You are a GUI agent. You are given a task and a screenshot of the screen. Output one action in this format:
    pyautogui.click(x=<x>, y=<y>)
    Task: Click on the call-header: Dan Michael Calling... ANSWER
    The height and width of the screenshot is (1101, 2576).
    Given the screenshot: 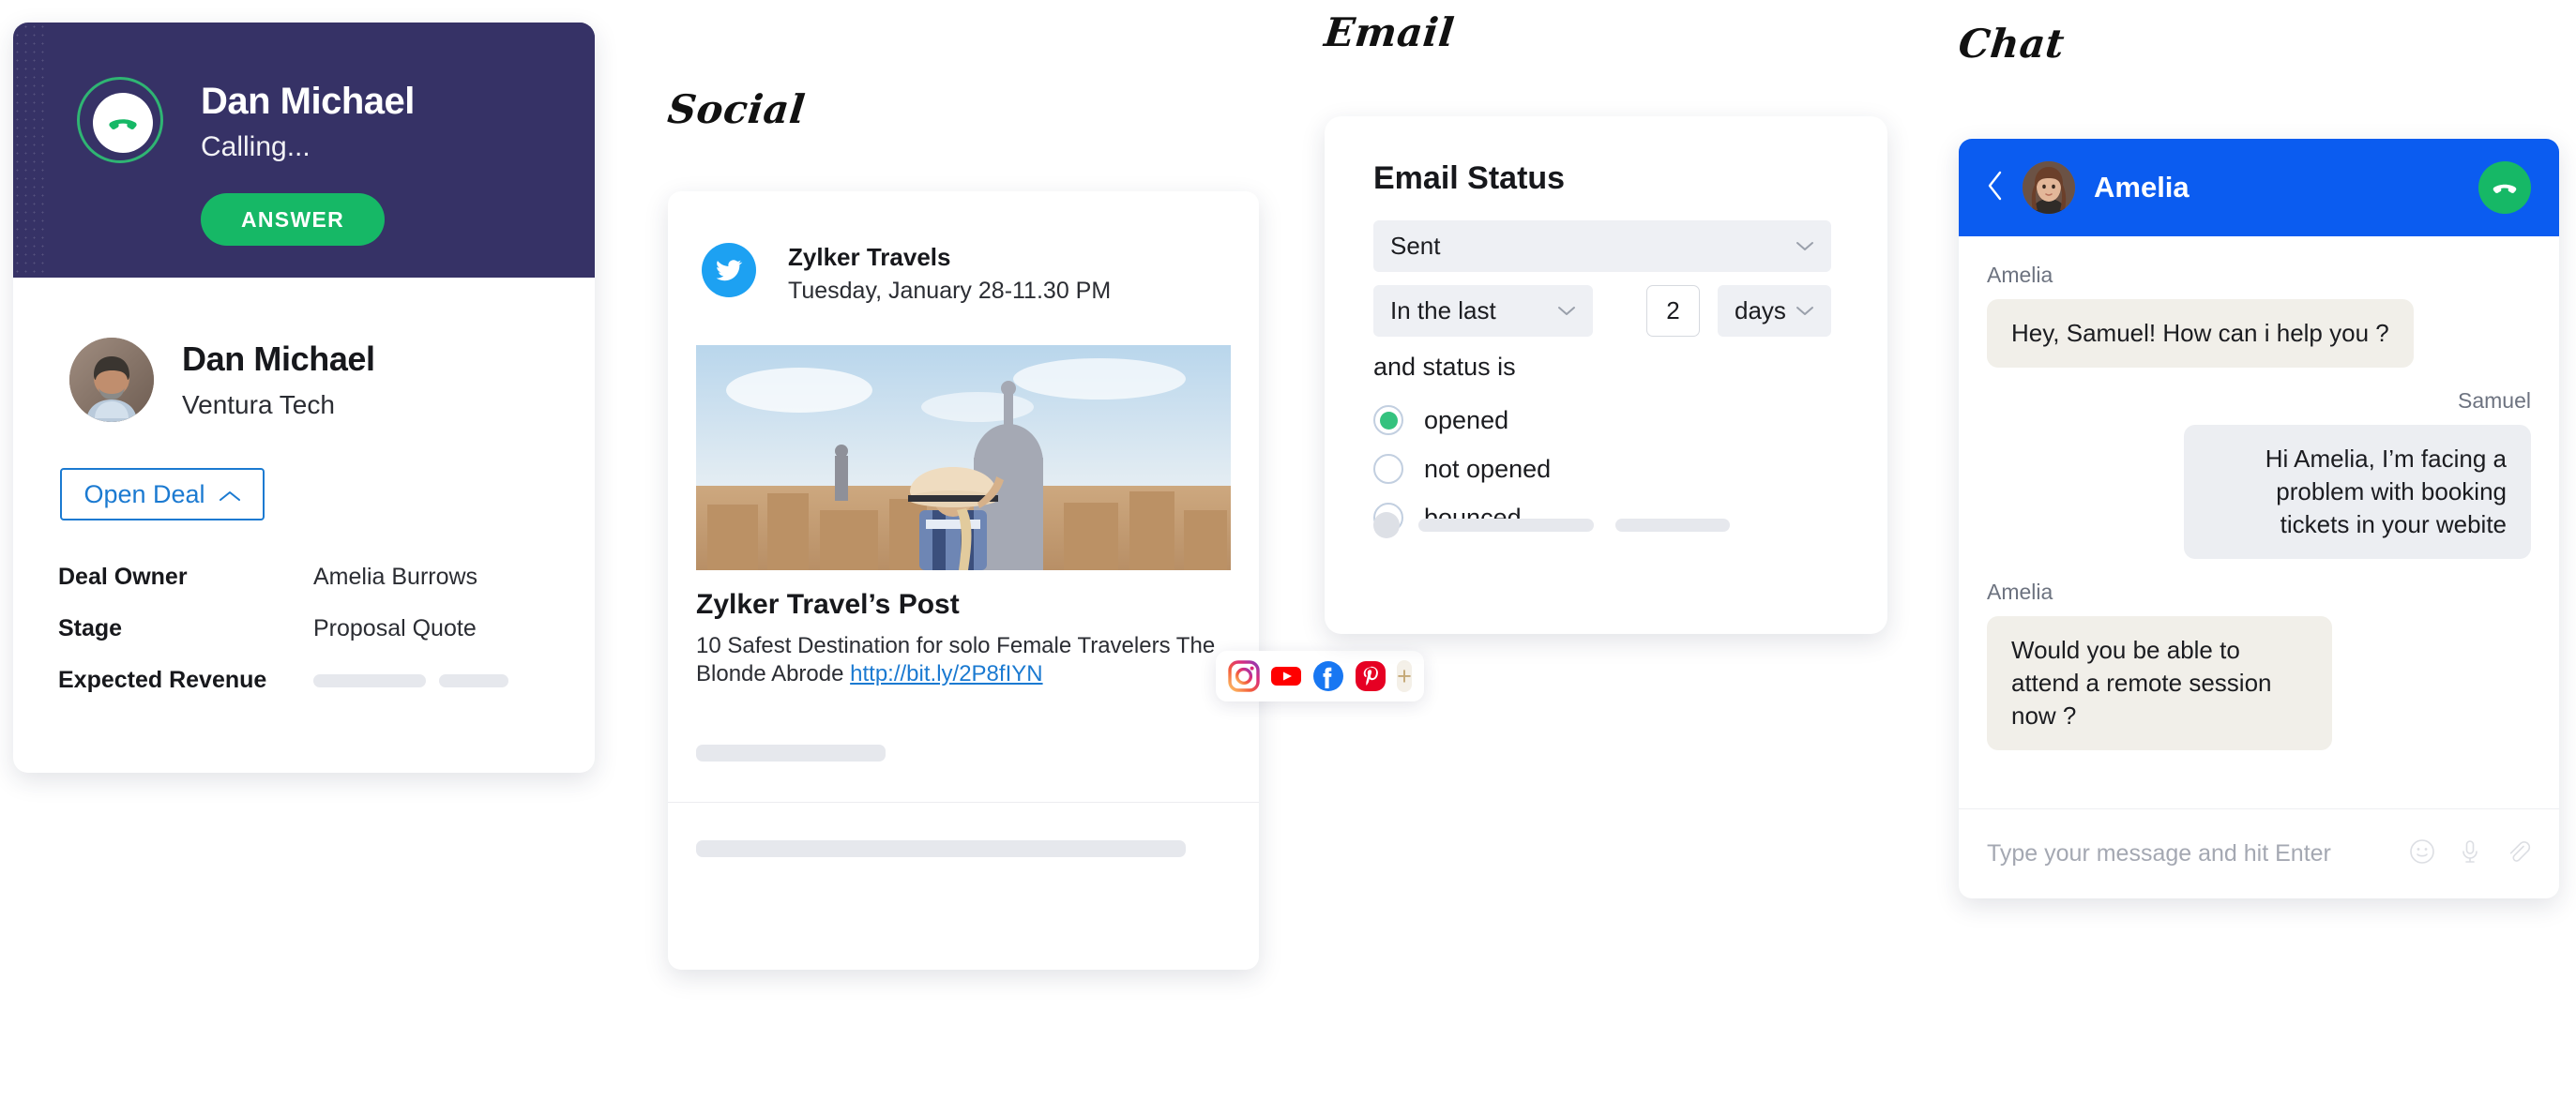 What is the action you would take?
    pyautogui.click(x=304, y=150)
    